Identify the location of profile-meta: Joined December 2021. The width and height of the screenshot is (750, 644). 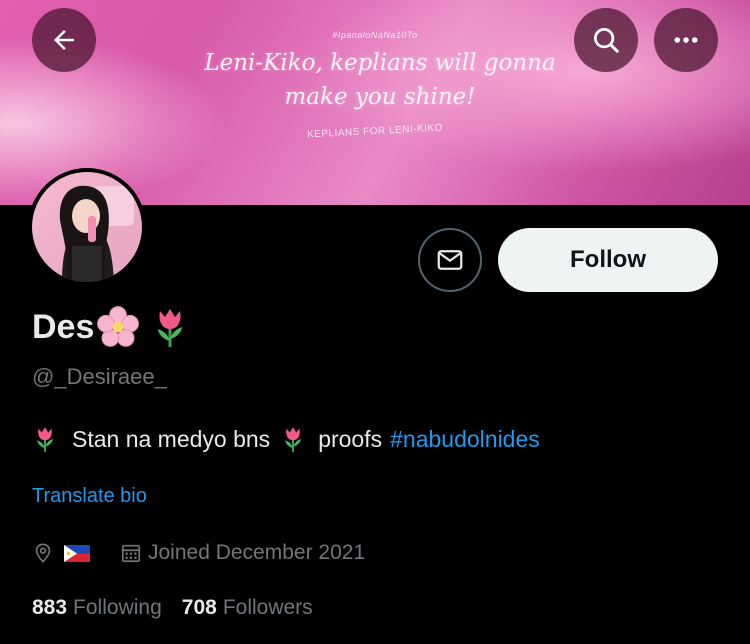
(198, 553).